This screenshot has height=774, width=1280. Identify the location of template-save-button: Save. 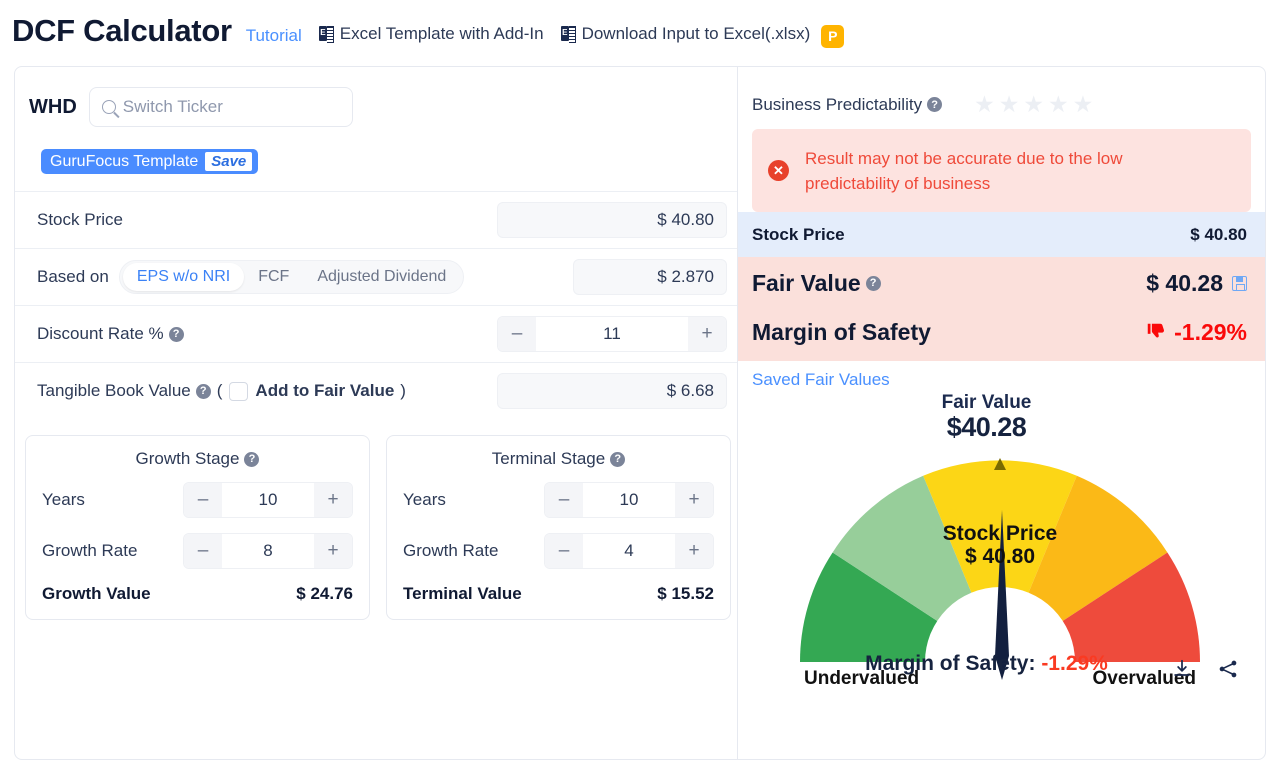
(229, 161).